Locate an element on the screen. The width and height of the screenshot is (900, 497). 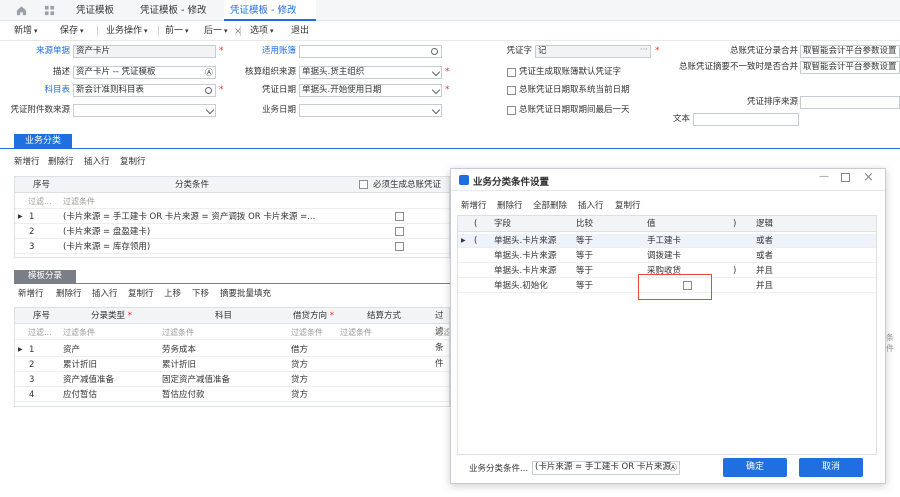
cancel-button: 取消 is located at coordinates (831, 467).